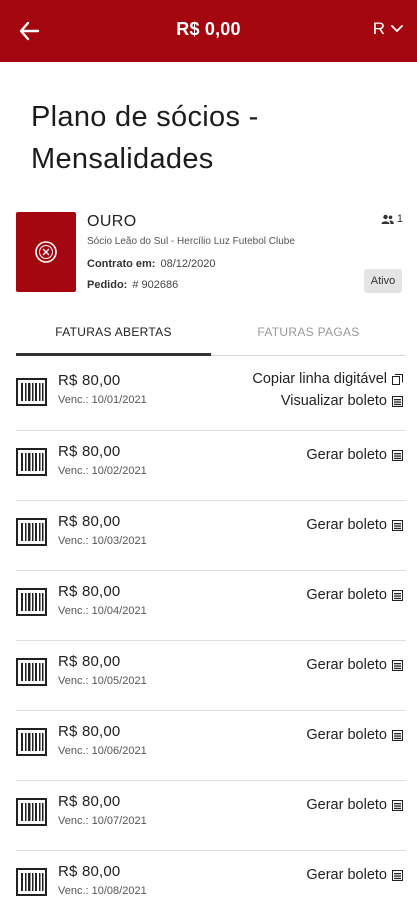 The height and width of the screenshot is (900, 417). I want to click on invoice-row: R$ 80,00 Venc.: 10/06/2021 Gerar boleto, so click(211, 746).